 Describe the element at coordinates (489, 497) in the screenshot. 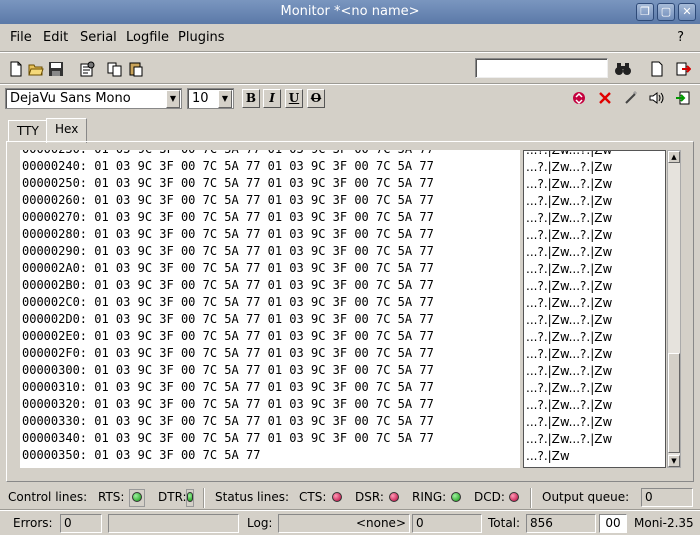

I see `dcd-label: DCD:` at that location.